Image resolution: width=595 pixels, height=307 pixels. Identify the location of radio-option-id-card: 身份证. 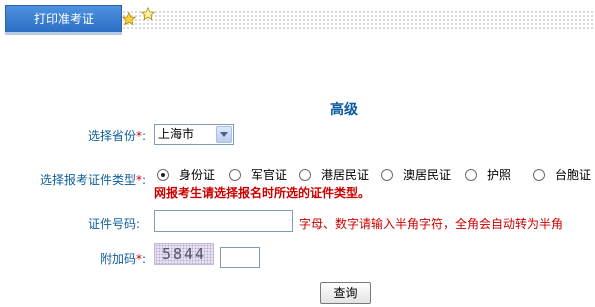
(186, 175).